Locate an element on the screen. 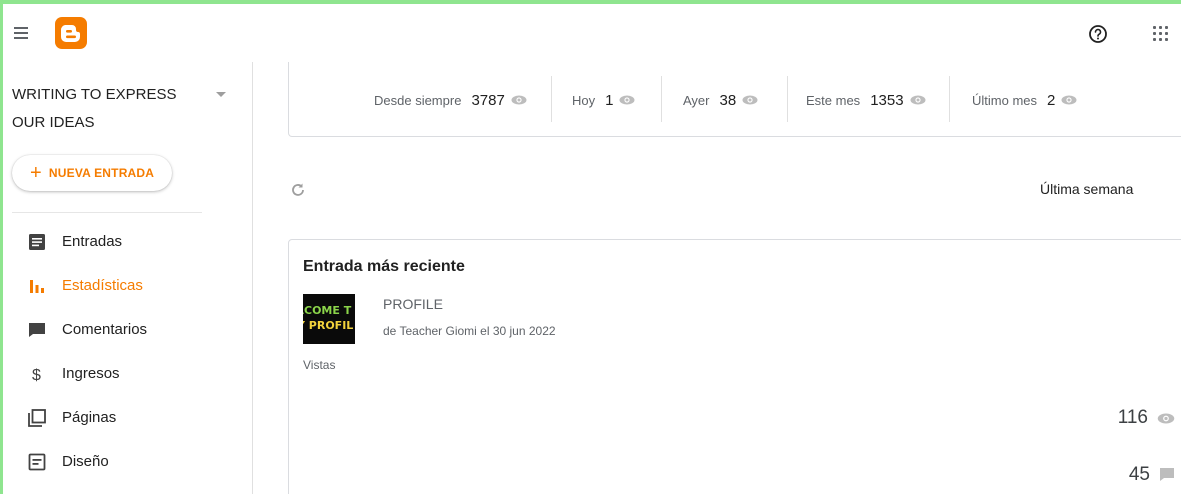 Image resolution: width=1181 pixels, height=494 pixels. post-thumbnail: LCOME T Y PROFIL is located at coordinates (329, 319).